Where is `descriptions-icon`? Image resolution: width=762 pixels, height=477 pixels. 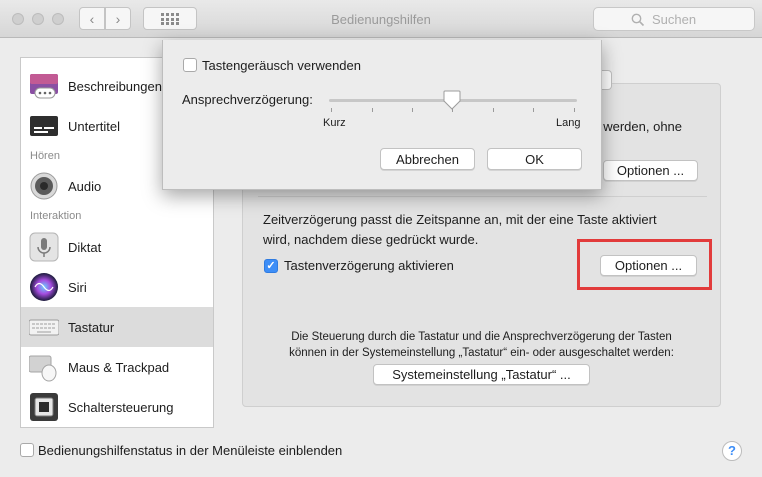 descriptions-icon is located at coordinates (44, 86).